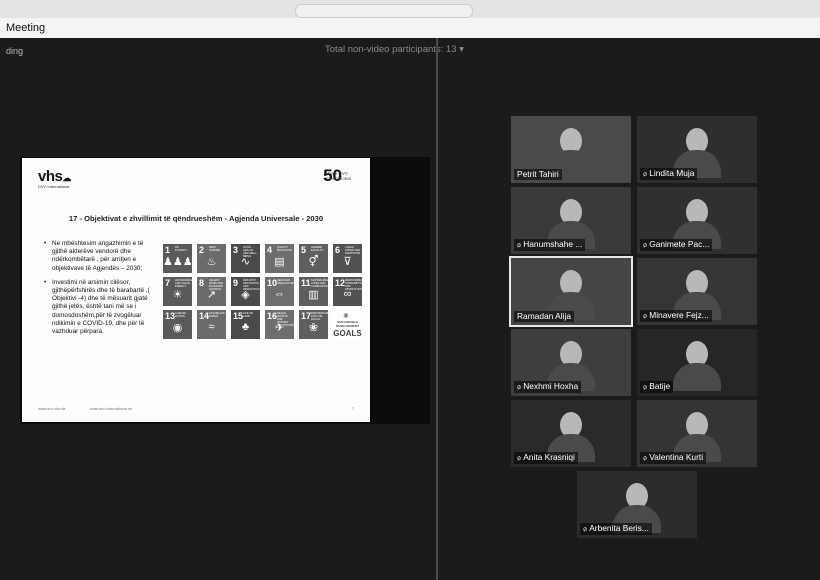 The width and height of the screenshot is (820, 580). I want to click on participant-name: Anita Krasniqi, so click(549, 457).